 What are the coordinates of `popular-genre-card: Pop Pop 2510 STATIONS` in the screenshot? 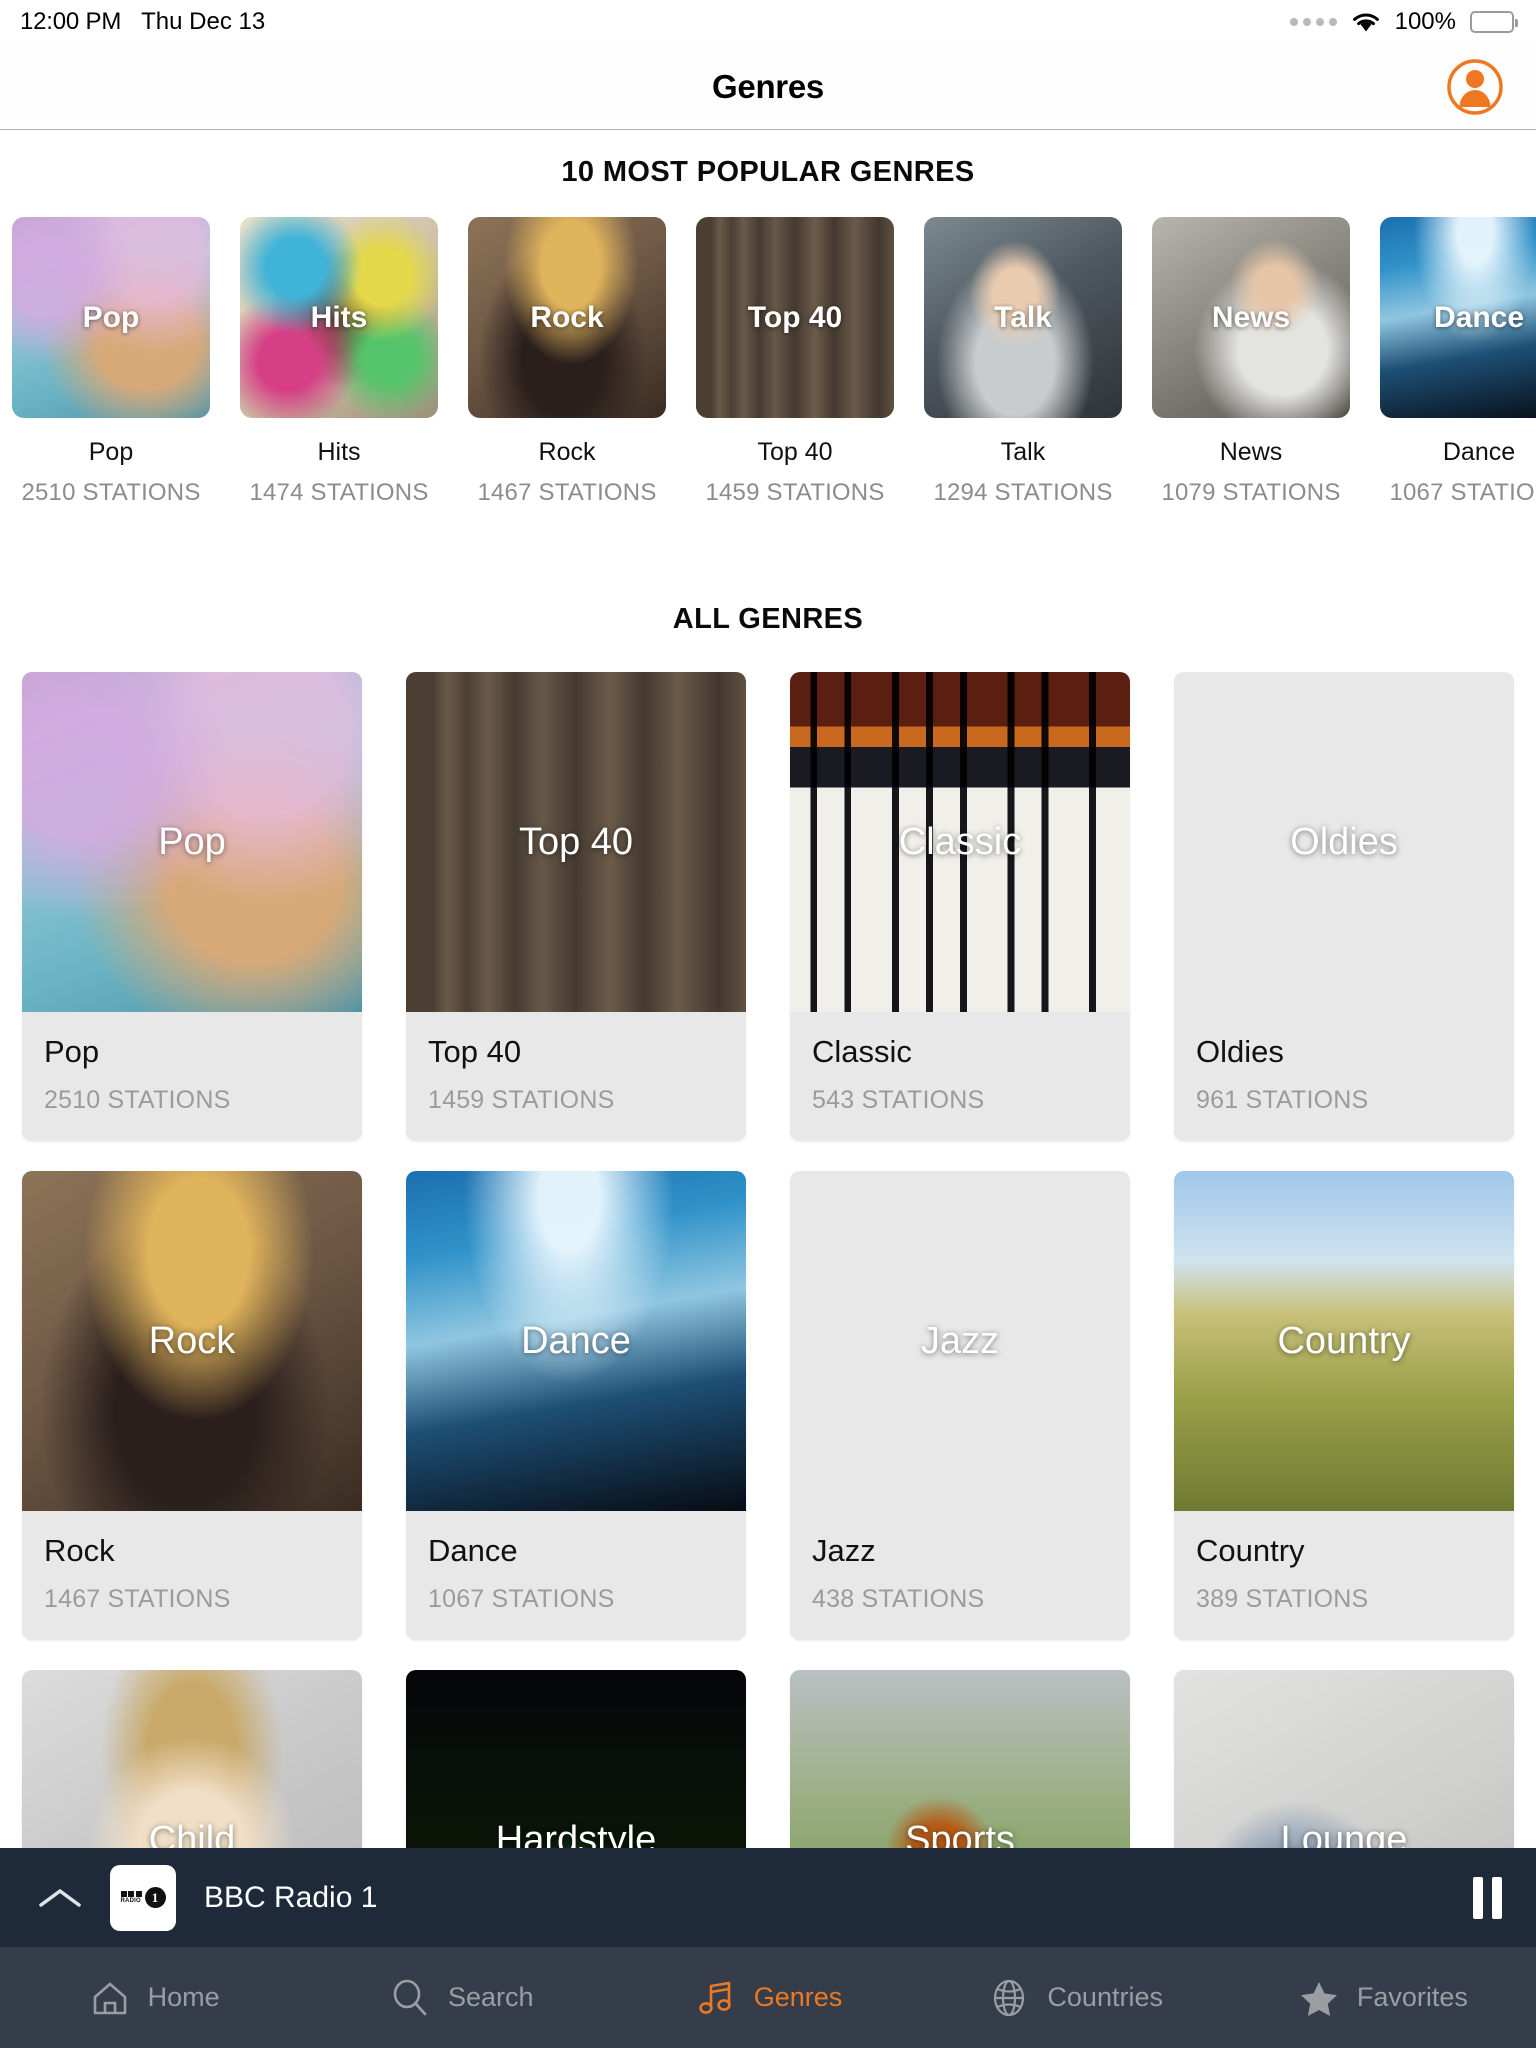 It's located at (111, 362).